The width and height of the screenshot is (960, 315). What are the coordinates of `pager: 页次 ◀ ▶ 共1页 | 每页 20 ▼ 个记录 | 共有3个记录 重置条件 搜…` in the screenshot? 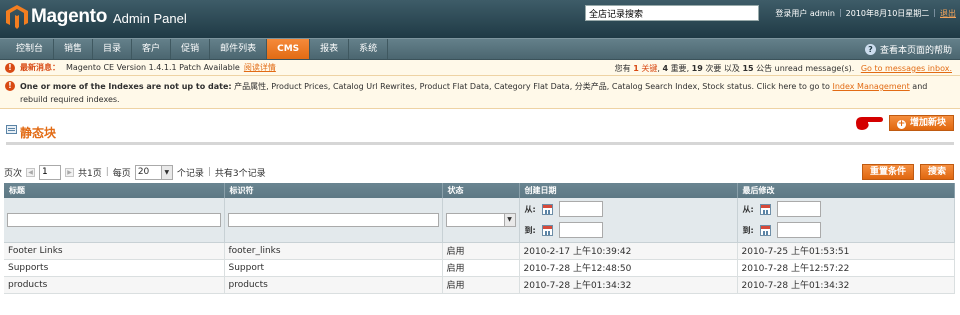 It's located at (479, 172).